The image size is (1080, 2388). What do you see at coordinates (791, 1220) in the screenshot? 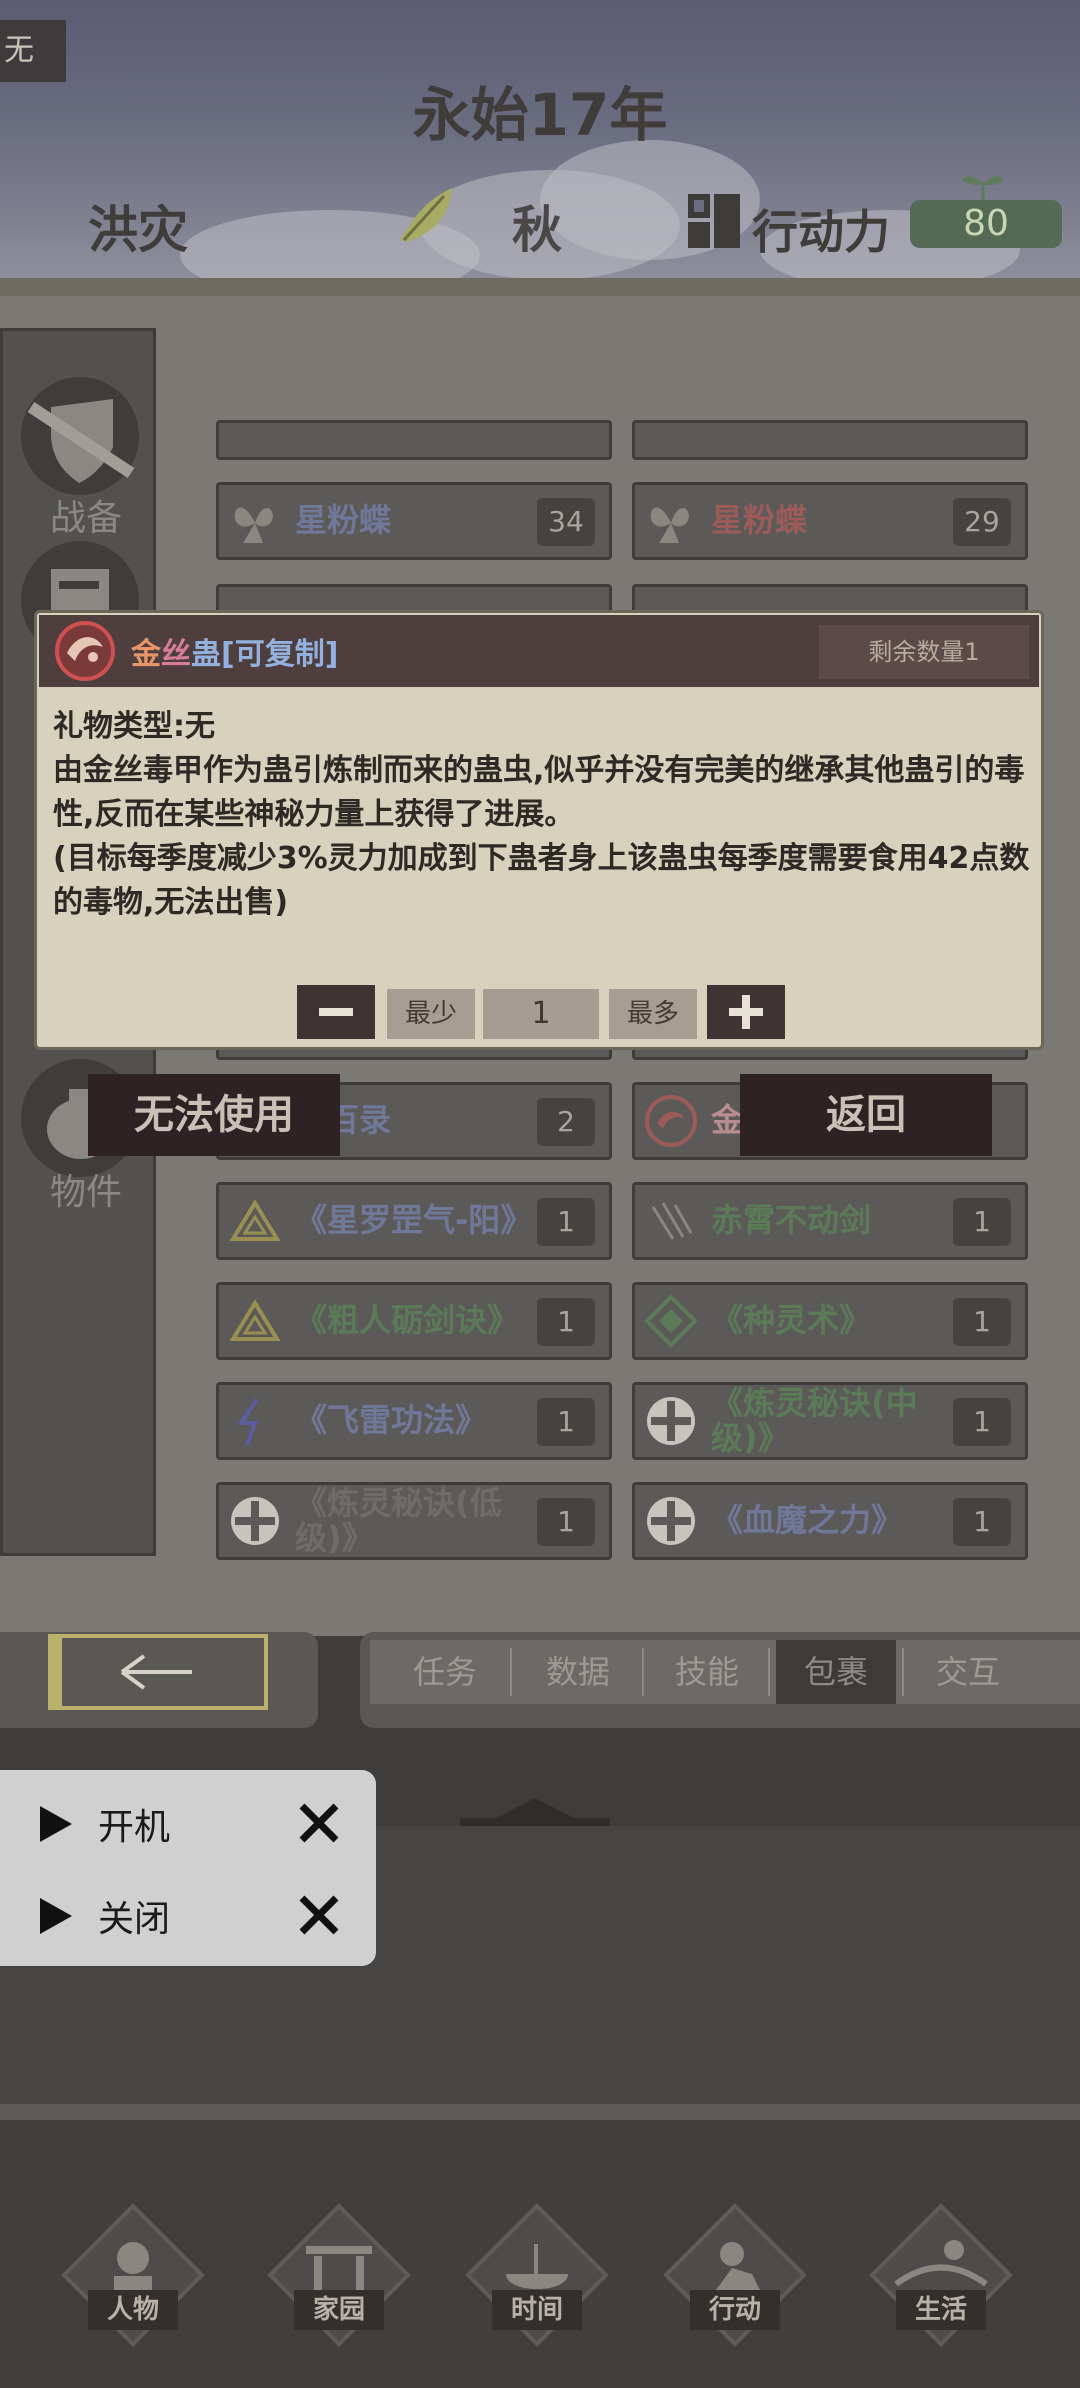
I see `item-name: 赤霄不动剑` at bounding box center [791, 1220].